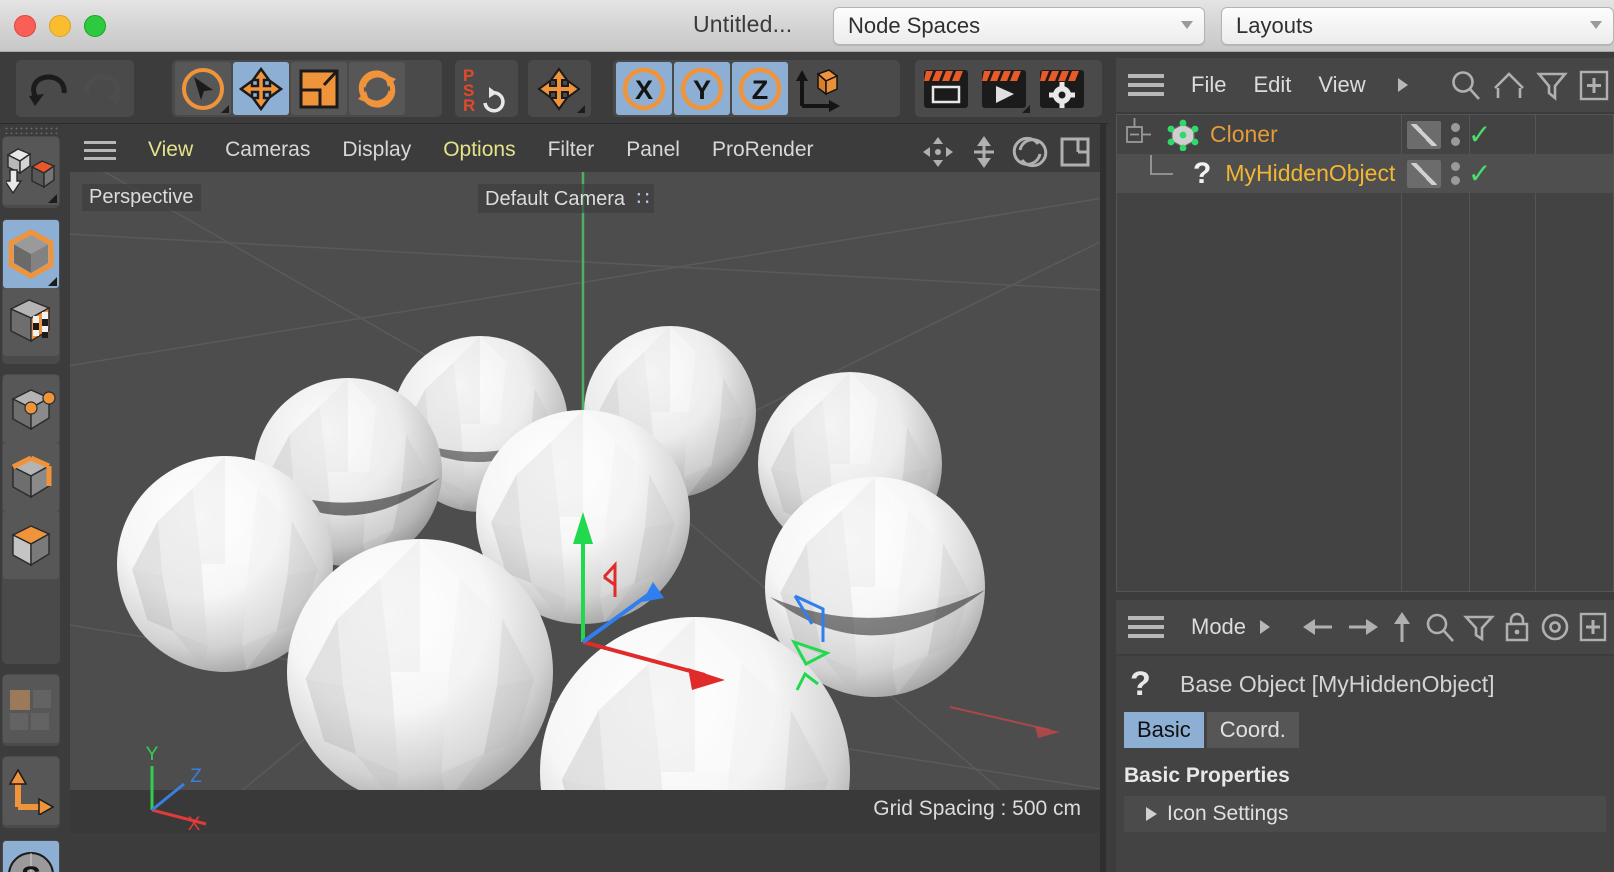 The image size is (1614, 872). What do you see at coordinates (31, 545) in the screenshot?
I see `polygons-mode-button` at bounding box center [31, 545].